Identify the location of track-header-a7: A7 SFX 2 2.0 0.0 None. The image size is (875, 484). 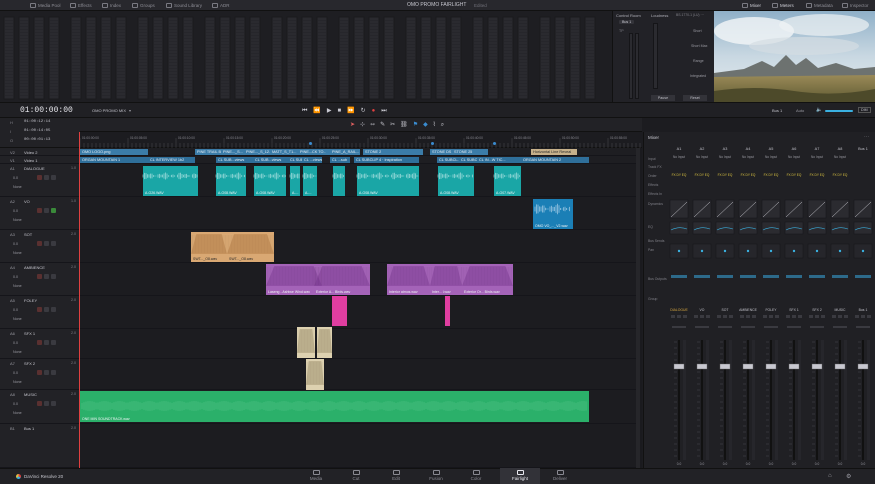
(39, 374).